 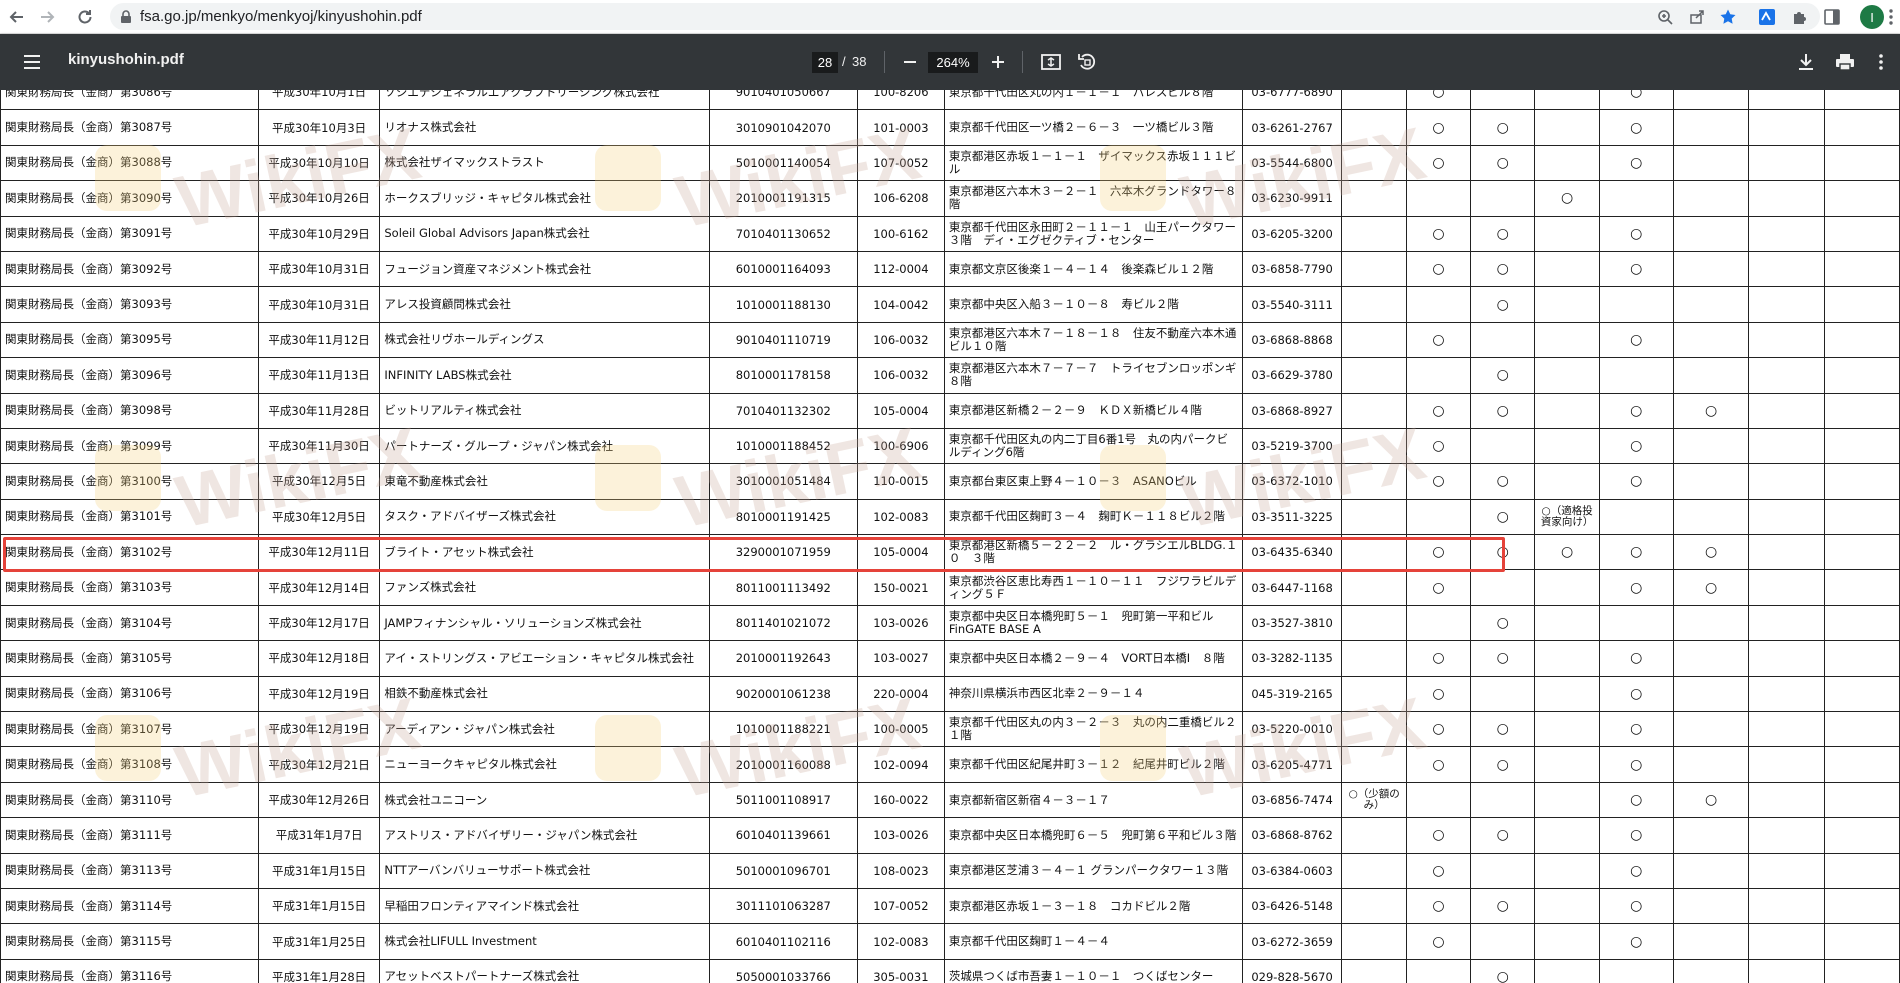 What do you see at coordinates (85, 17) in the screenshot?
I see `reload-icon` at bounding box center [85, 17].